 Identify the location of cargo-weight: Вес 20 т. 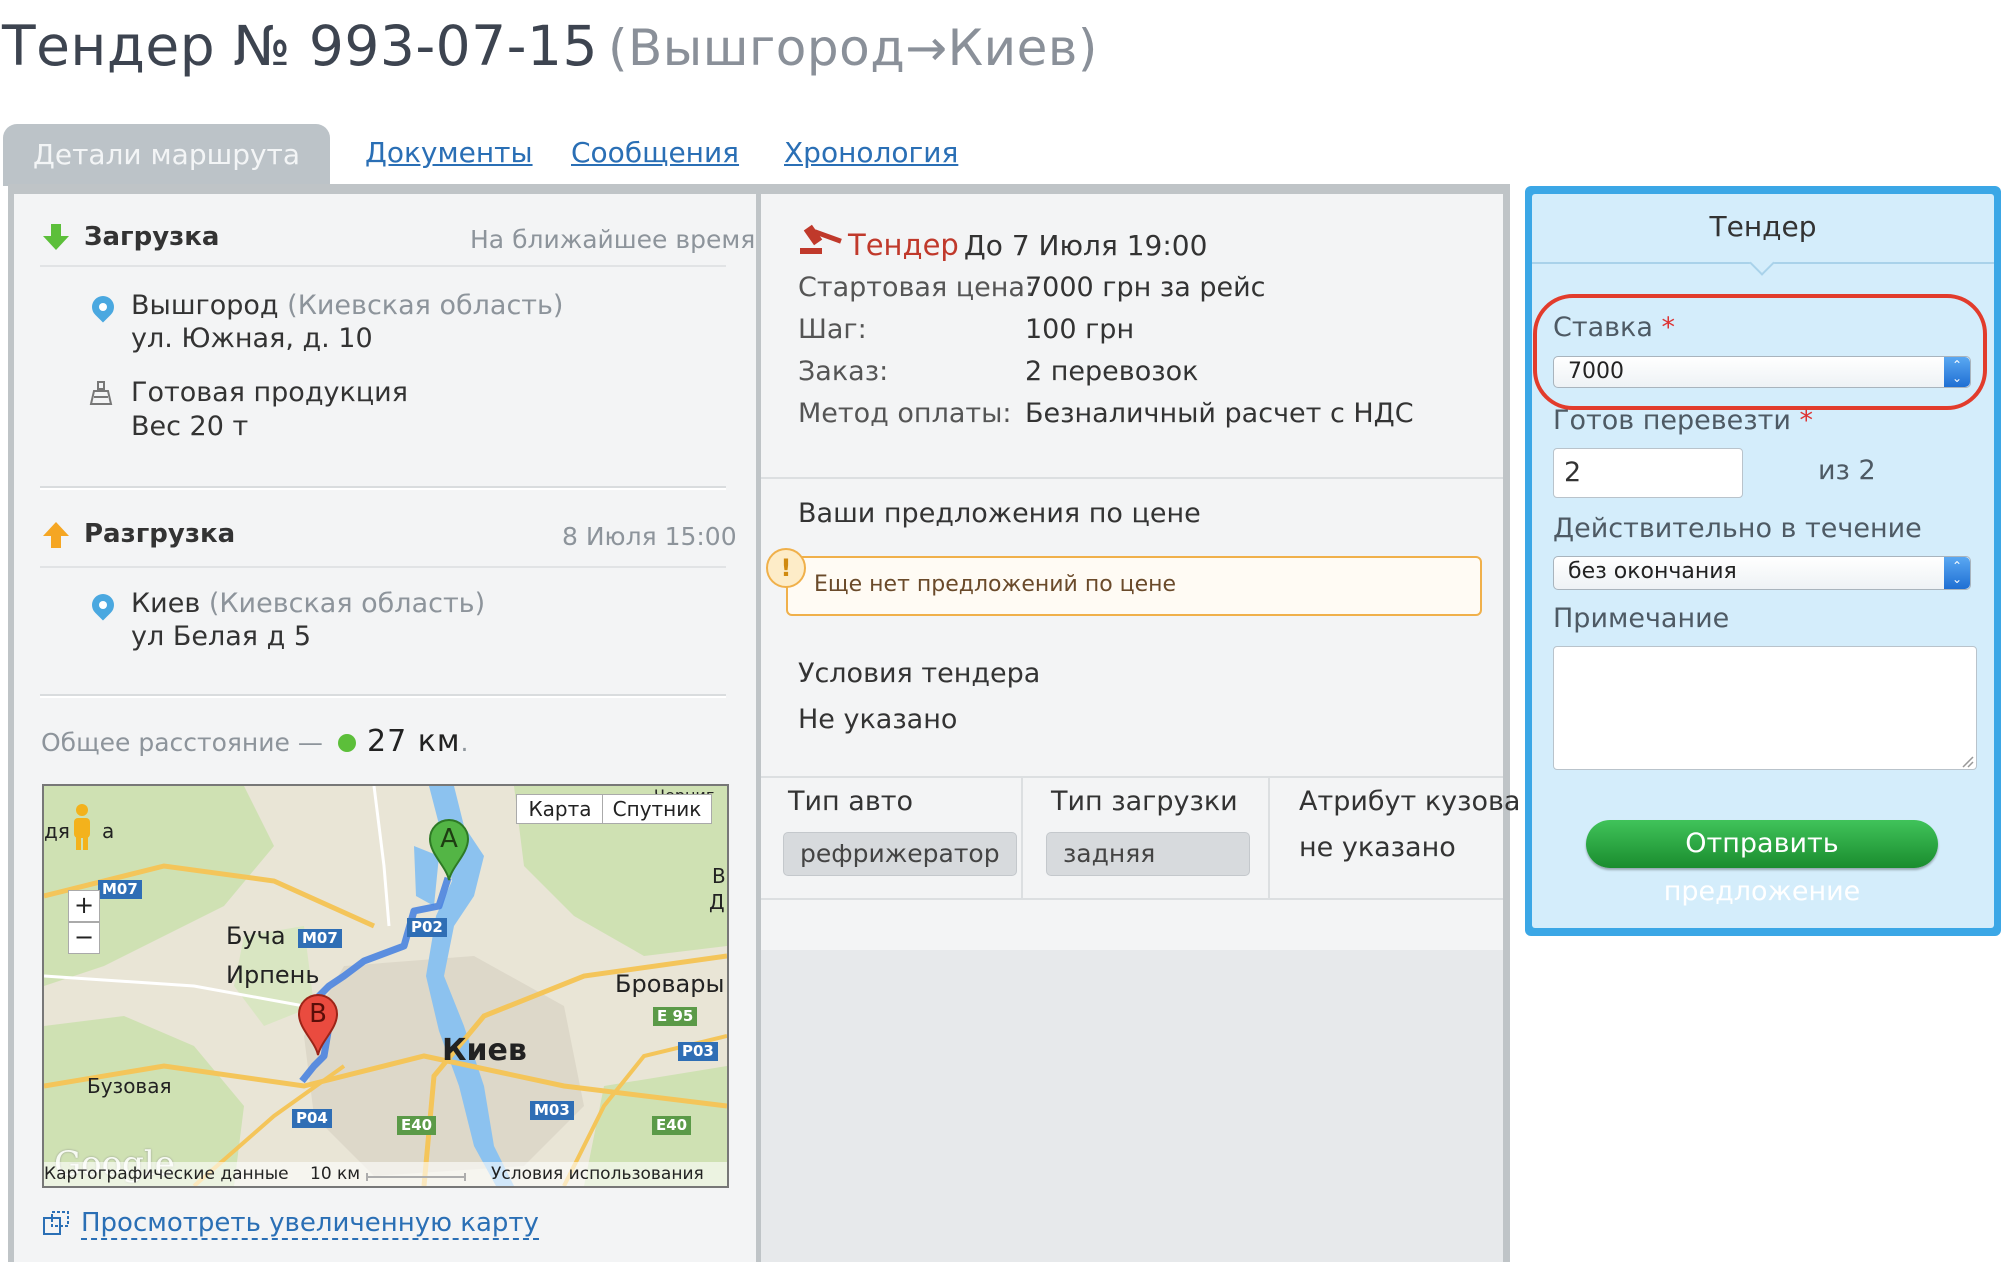
(190, 426).